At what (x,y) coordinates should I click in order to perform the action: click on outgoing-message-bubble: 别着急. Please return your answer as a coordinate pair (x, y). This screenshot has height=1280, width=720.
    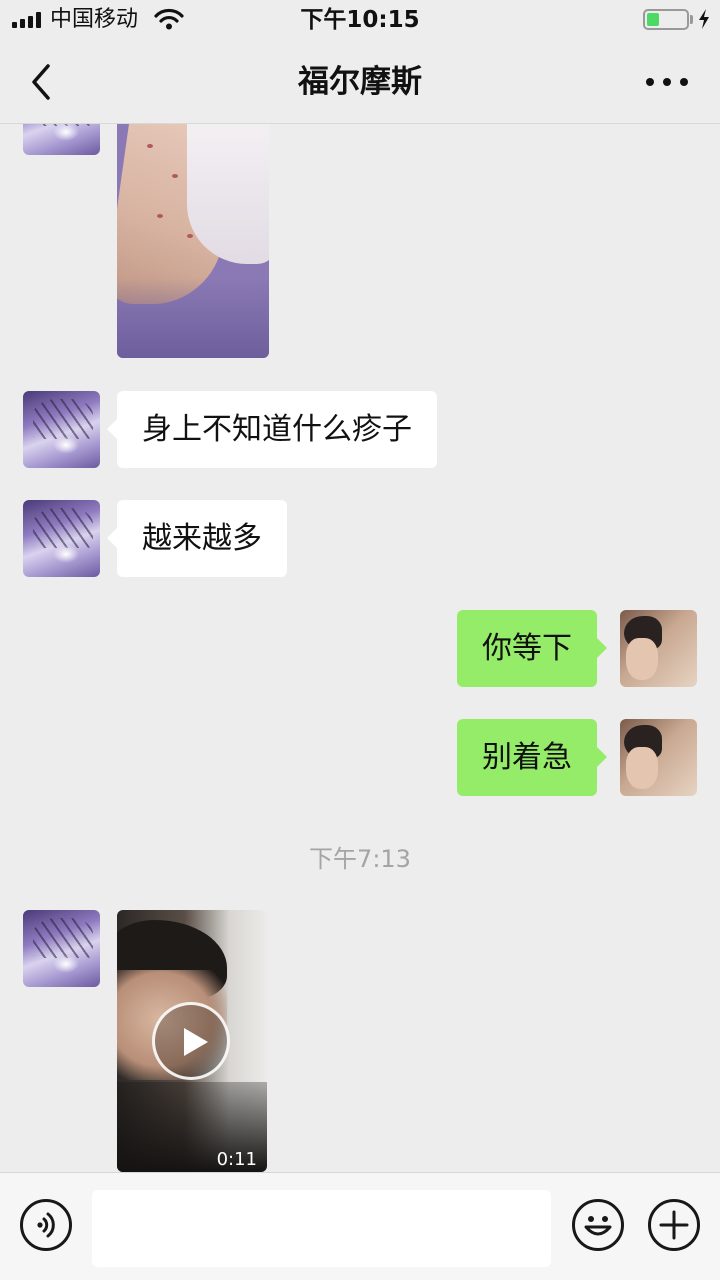
    Looking at the image, I should click on (532, 757).